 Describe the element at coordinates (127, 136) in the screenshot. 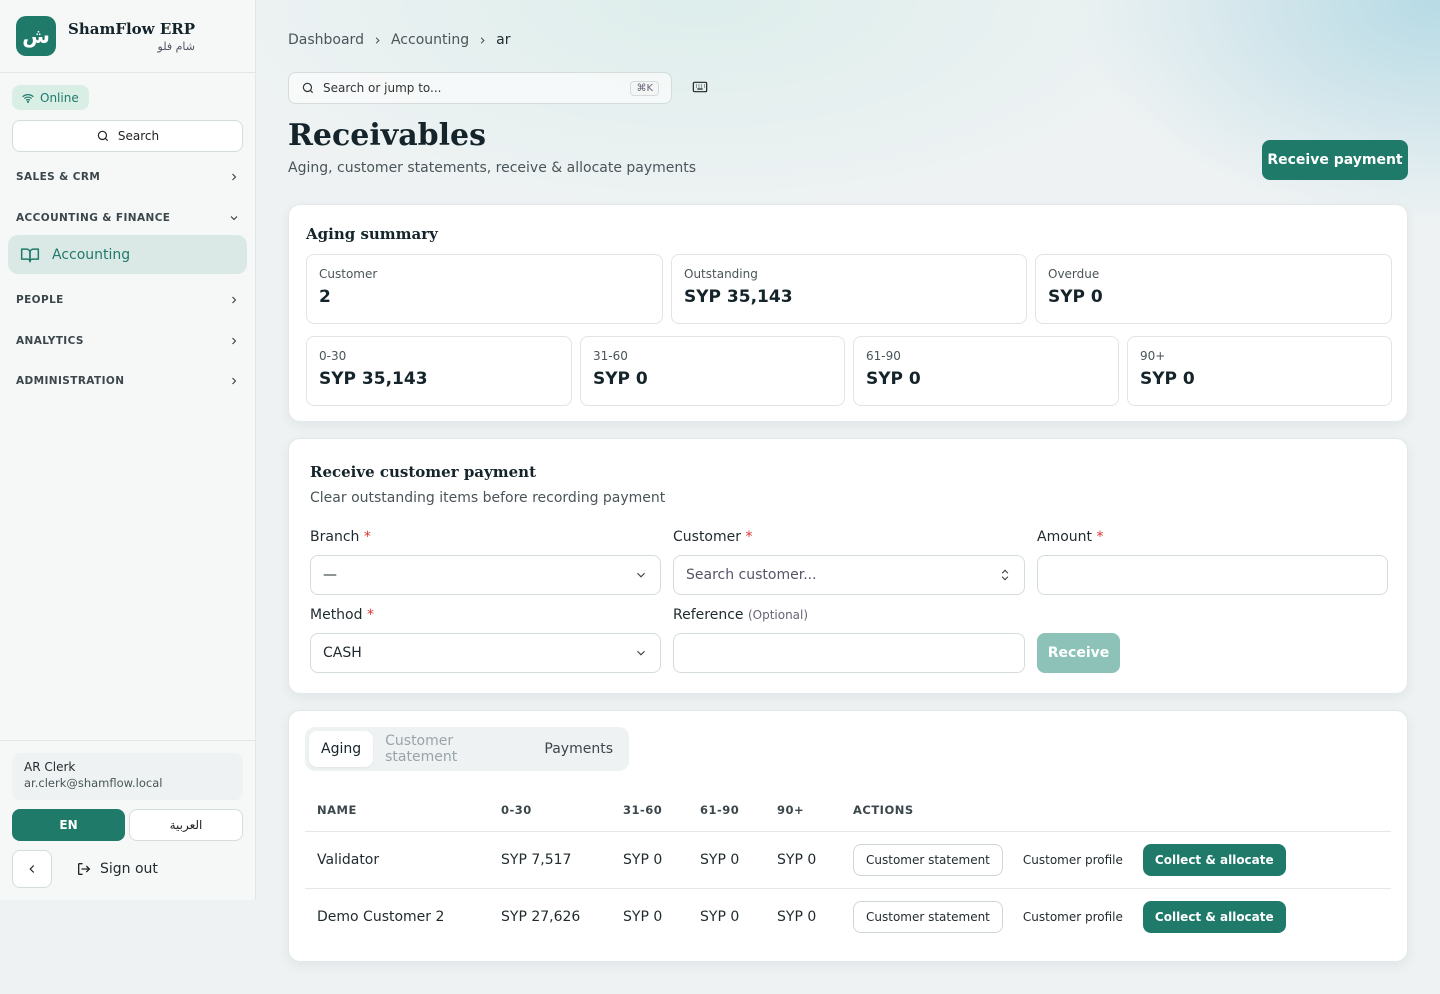

I see `sidebar-search-button: Search` at that location.